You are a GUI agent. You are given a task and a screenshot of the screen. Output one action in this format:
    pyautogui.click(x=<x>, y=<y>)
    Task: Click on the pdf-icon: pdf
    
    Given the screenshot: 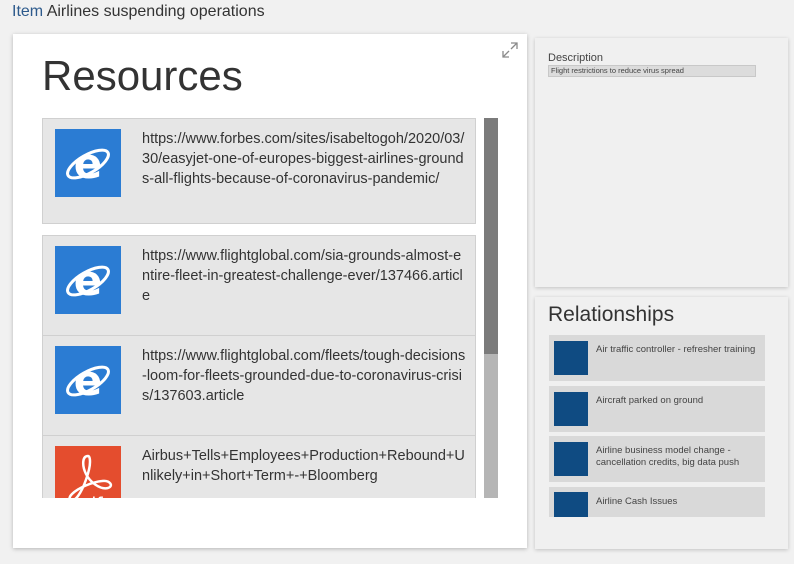 What is the action you would take?
    pyautogui.click(x=88, y=472)
    